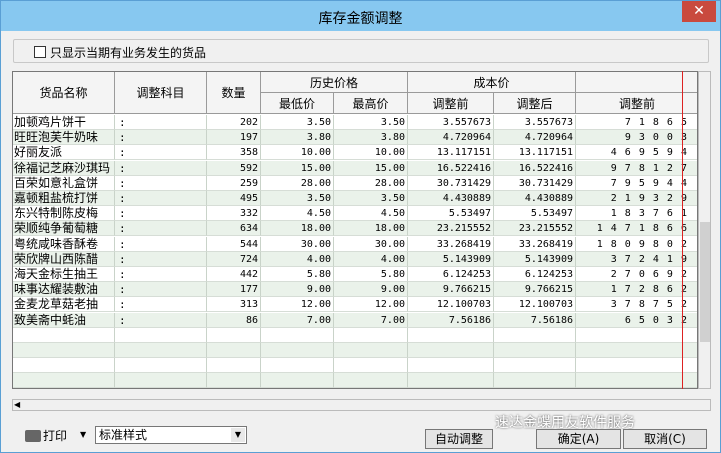 This screenshot has height=453, width=721. What do you see at coordinates (636, 138) in the screenshot?
I see `cell-last: 9 3 0 0 3` at bounding box center [636, 138].